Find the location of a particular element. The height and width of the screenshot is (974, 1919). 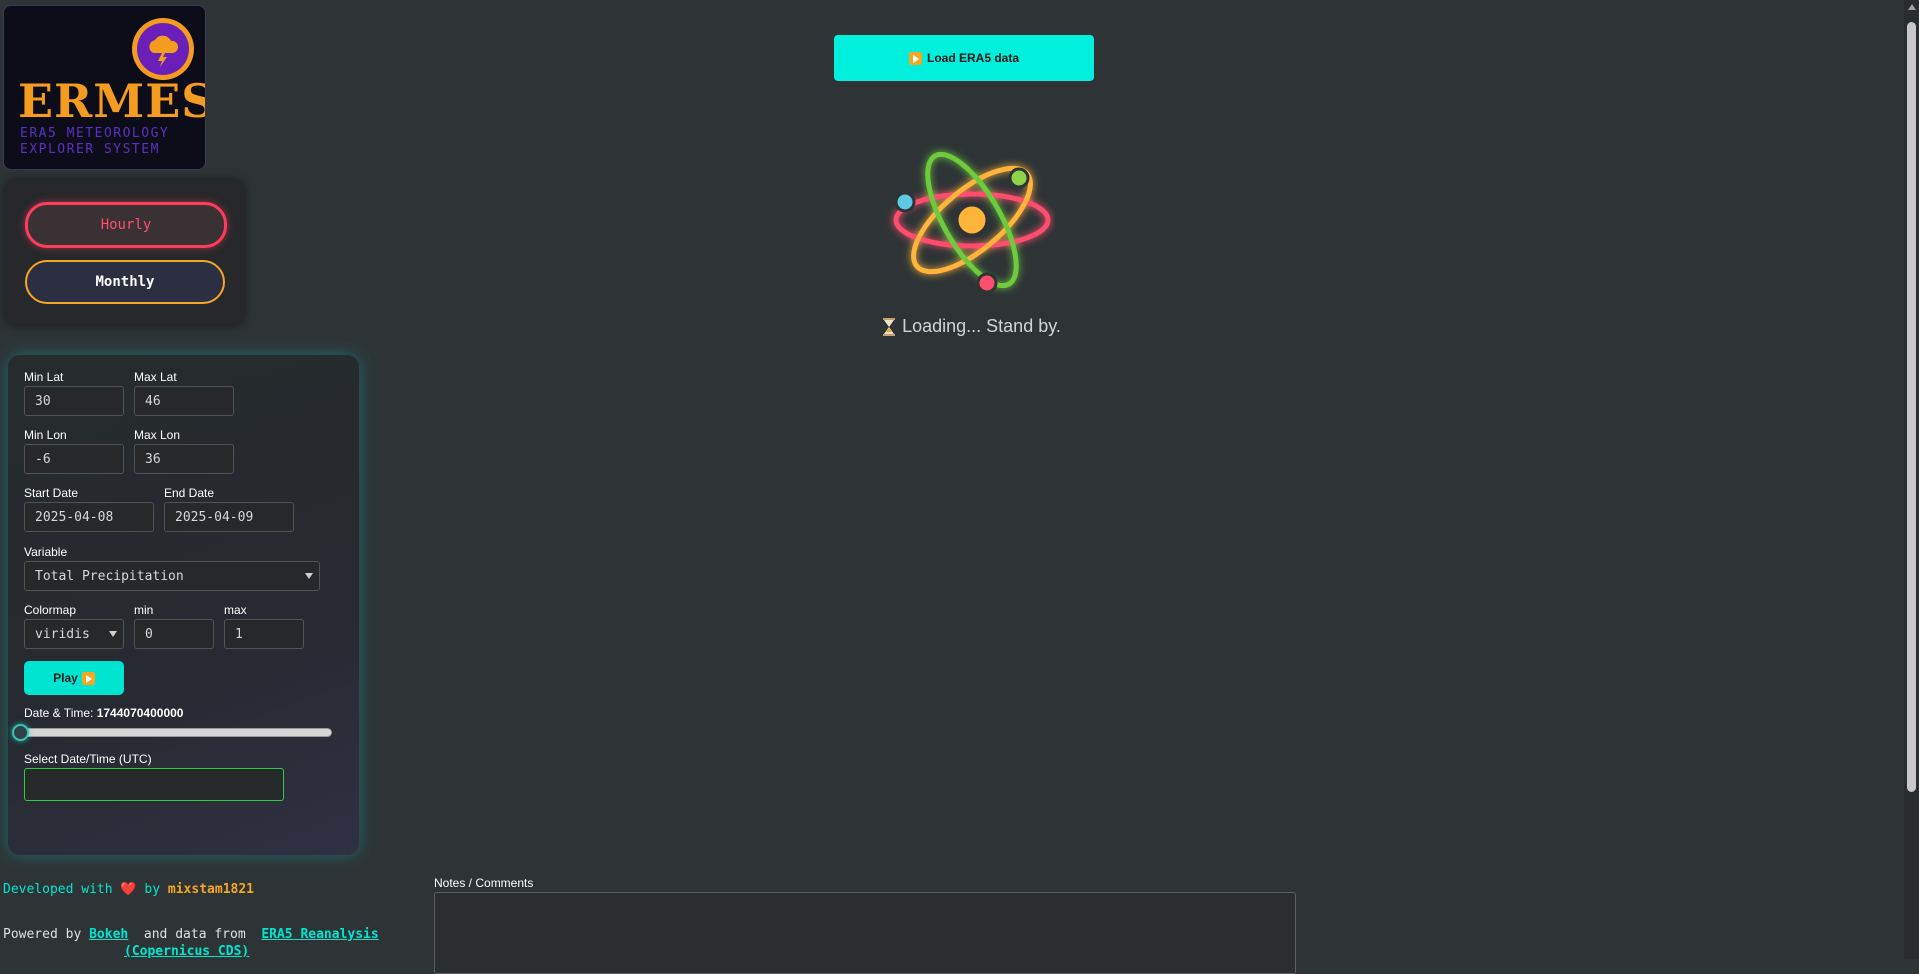

hourglass-icon is located at coordinates (889, 326).